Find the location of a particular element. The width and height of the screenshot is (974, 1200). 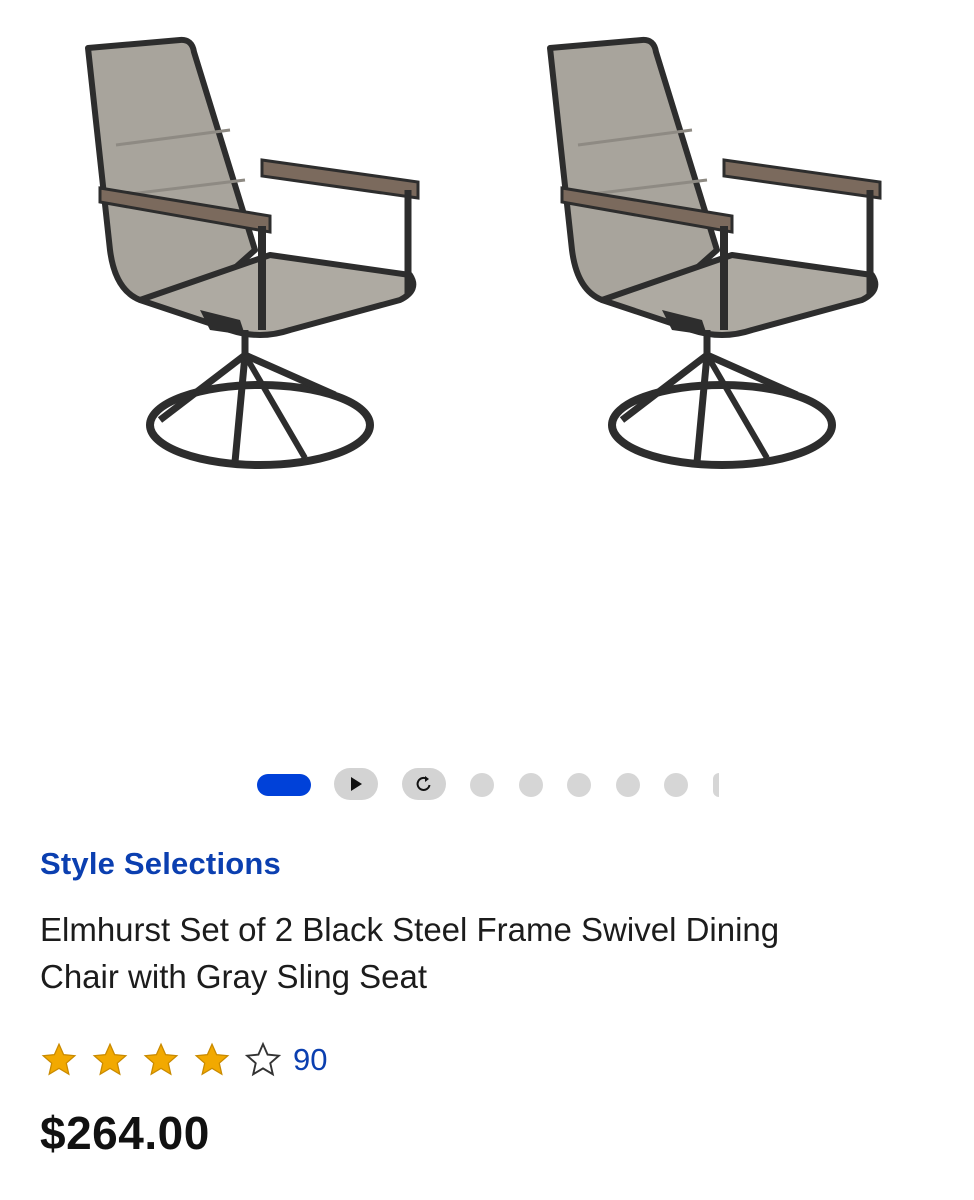

gallery-dot-partial is located at coordinates (716, 785).